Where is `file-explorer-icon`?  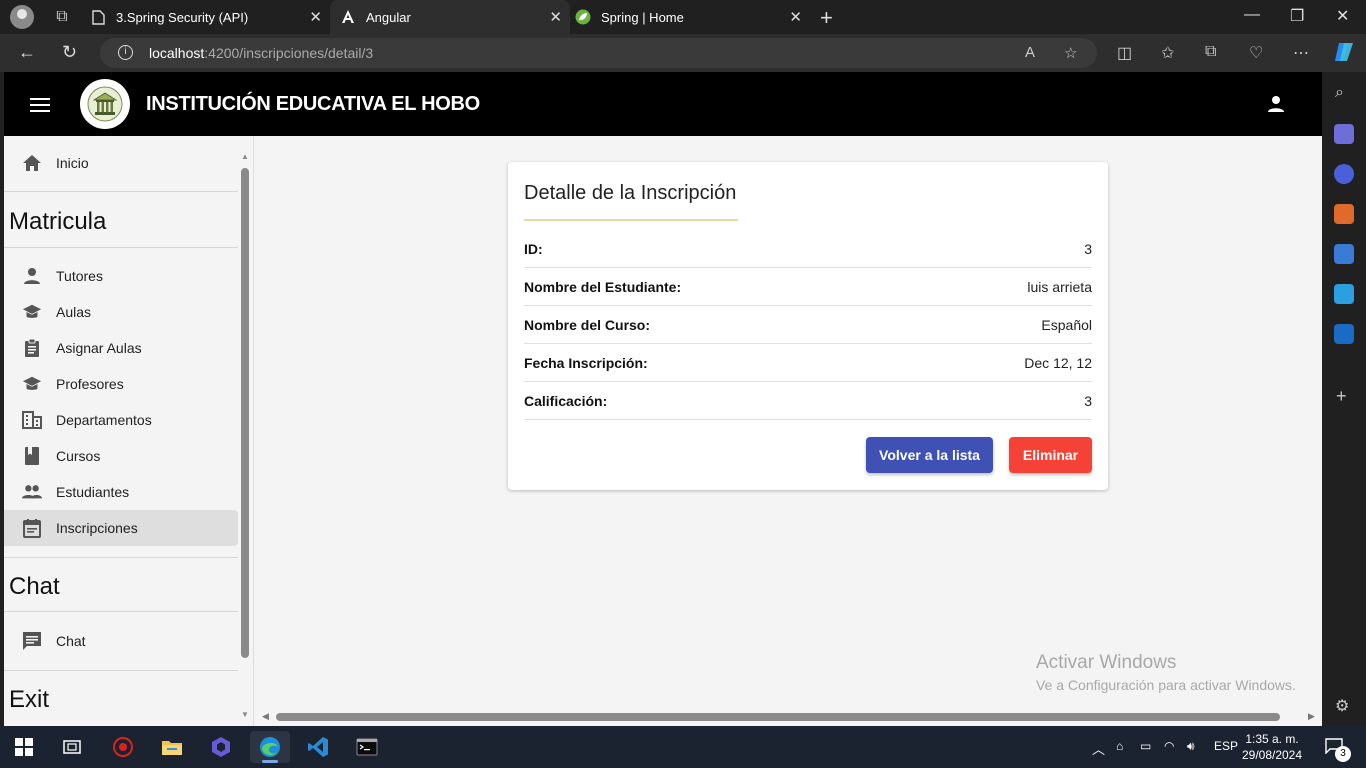
file-explorer-icon is located at coordinates (172, 747).